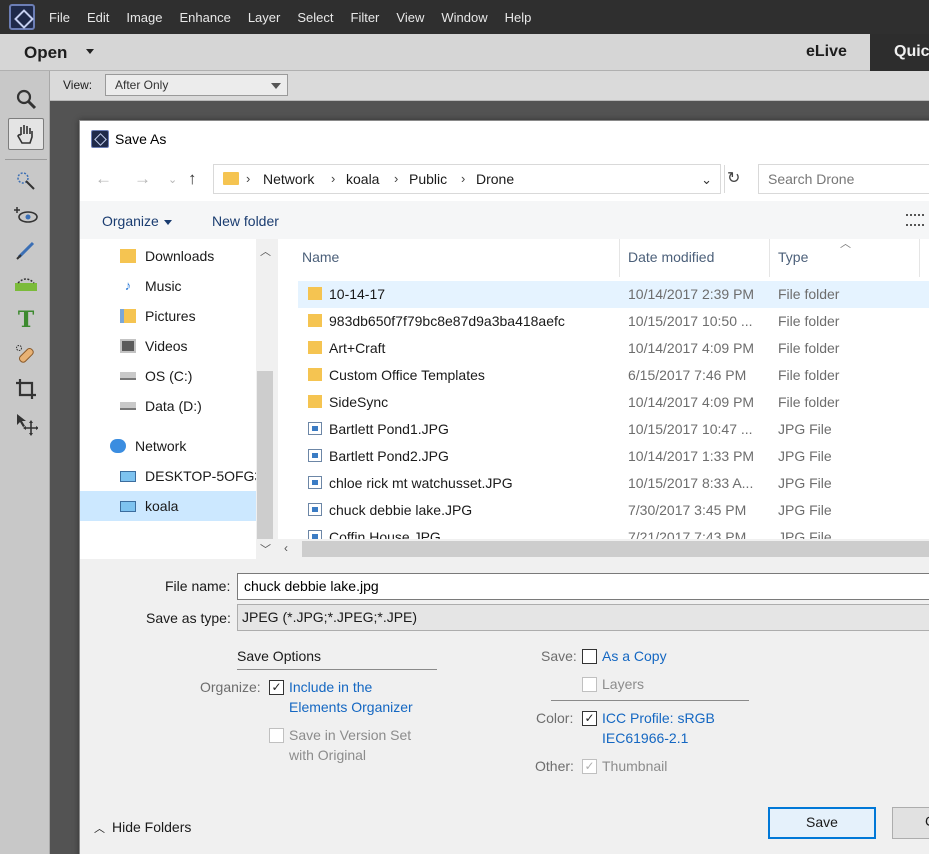 The image size is (929, 854). I want to click on refresh-icon: ↻, so click(735, 179).